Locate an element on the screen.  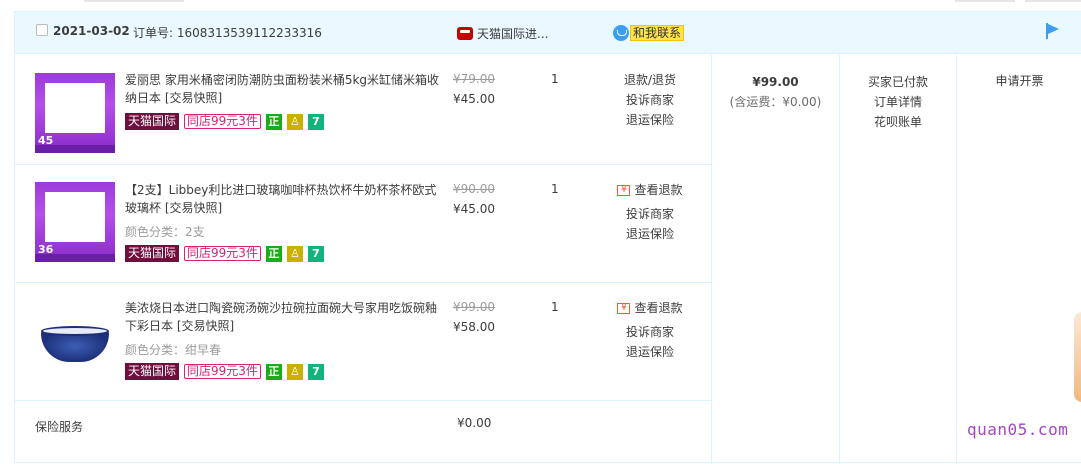
payment-status: 买家已付款 is located at coordinates (897, 82).